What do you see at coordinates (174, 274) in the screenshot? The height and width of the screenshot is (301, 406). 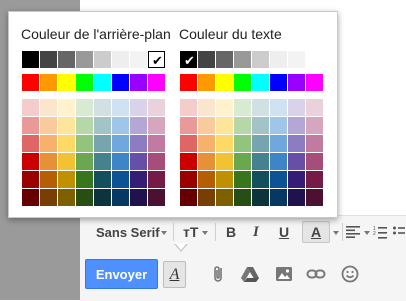 I see `formatting-options-button: A` at bounding box center [174, 274].